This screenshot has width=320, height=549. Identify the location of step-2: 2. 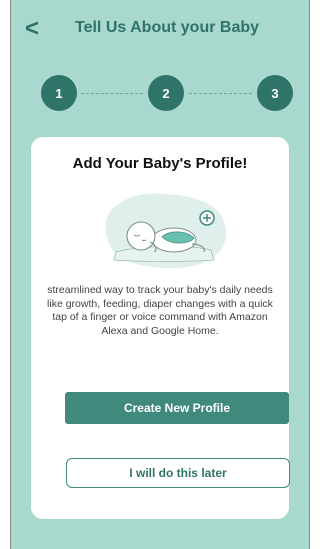
(166, 93).